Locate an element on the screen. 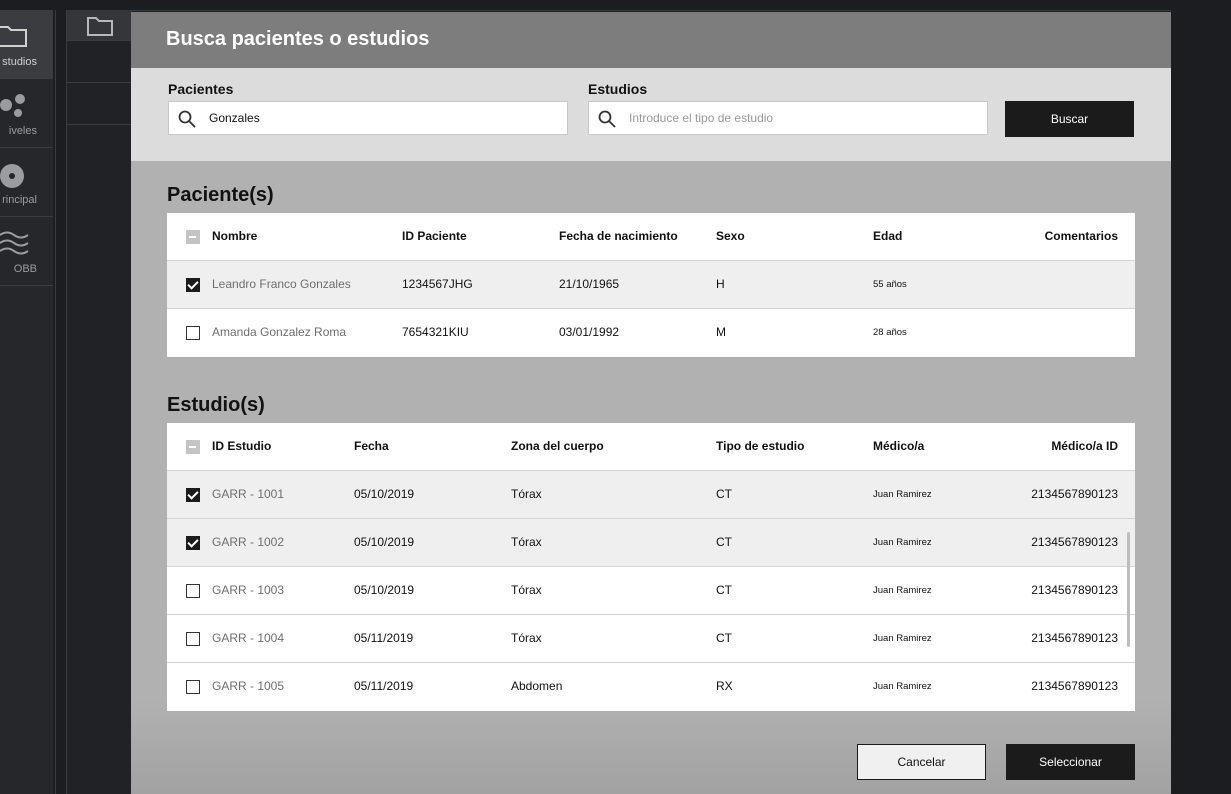 The height and width of the screenshot is (794, 1231). patients-search-input is located at coordinates (379, 118).